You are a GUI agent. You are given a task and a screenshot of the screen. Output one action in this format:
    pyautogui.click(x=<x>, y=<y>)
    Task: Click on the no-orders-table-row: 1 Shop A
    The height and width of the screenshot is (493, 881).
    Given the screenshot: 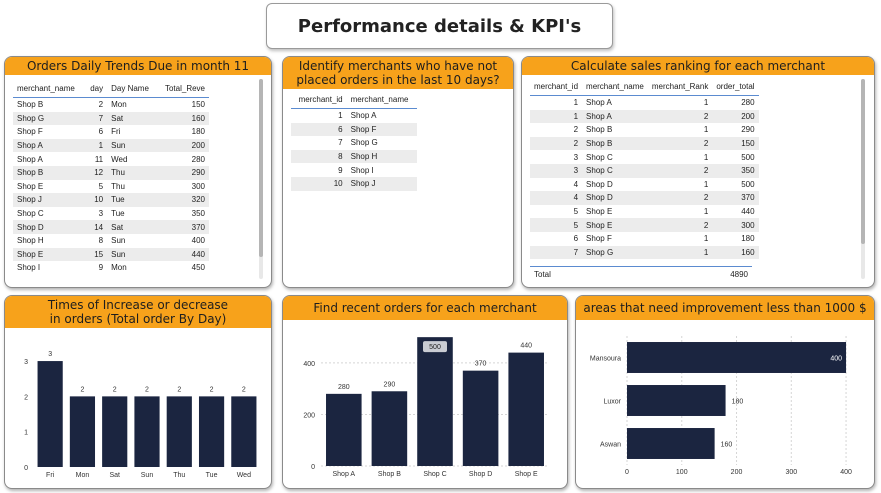 What is the action you would take?
    pyautogui.click(x=354, y=116)
    